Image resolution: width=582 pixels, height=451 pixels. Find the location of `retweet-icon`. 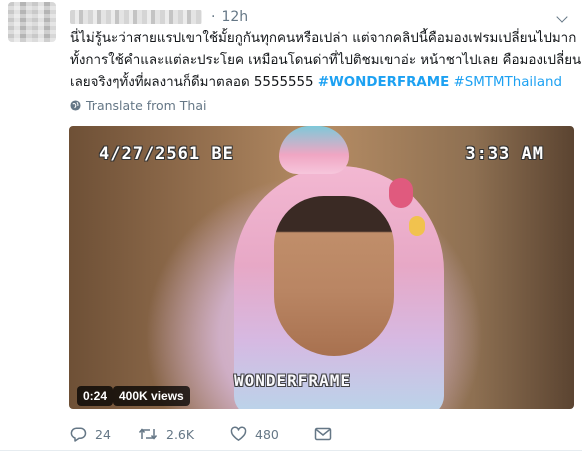

retweet-icon is located at coordinates (148, 434).